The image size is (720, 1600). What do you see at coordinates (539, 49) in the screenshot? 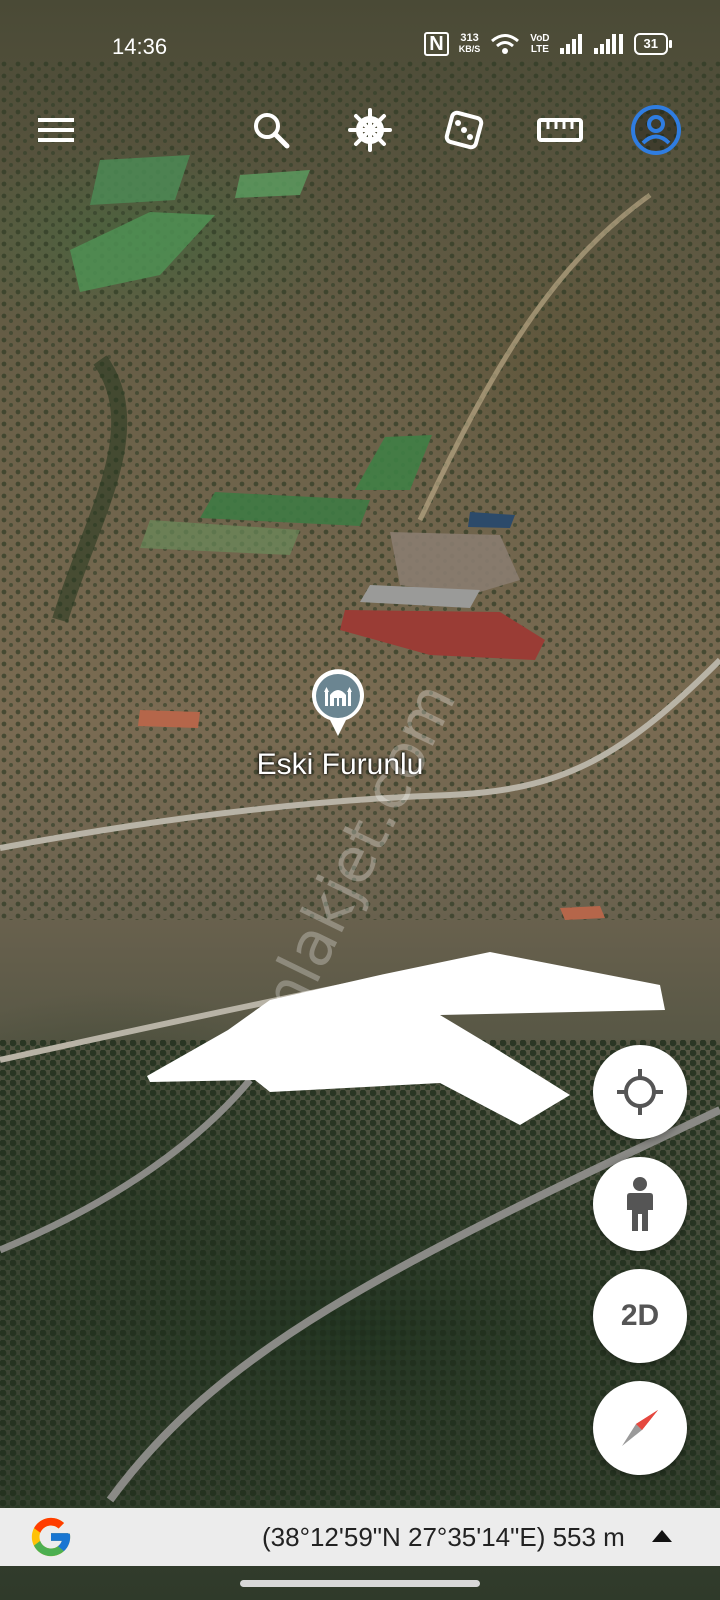
I see `network-label-2: LTE` at bounding box center [539, 49].